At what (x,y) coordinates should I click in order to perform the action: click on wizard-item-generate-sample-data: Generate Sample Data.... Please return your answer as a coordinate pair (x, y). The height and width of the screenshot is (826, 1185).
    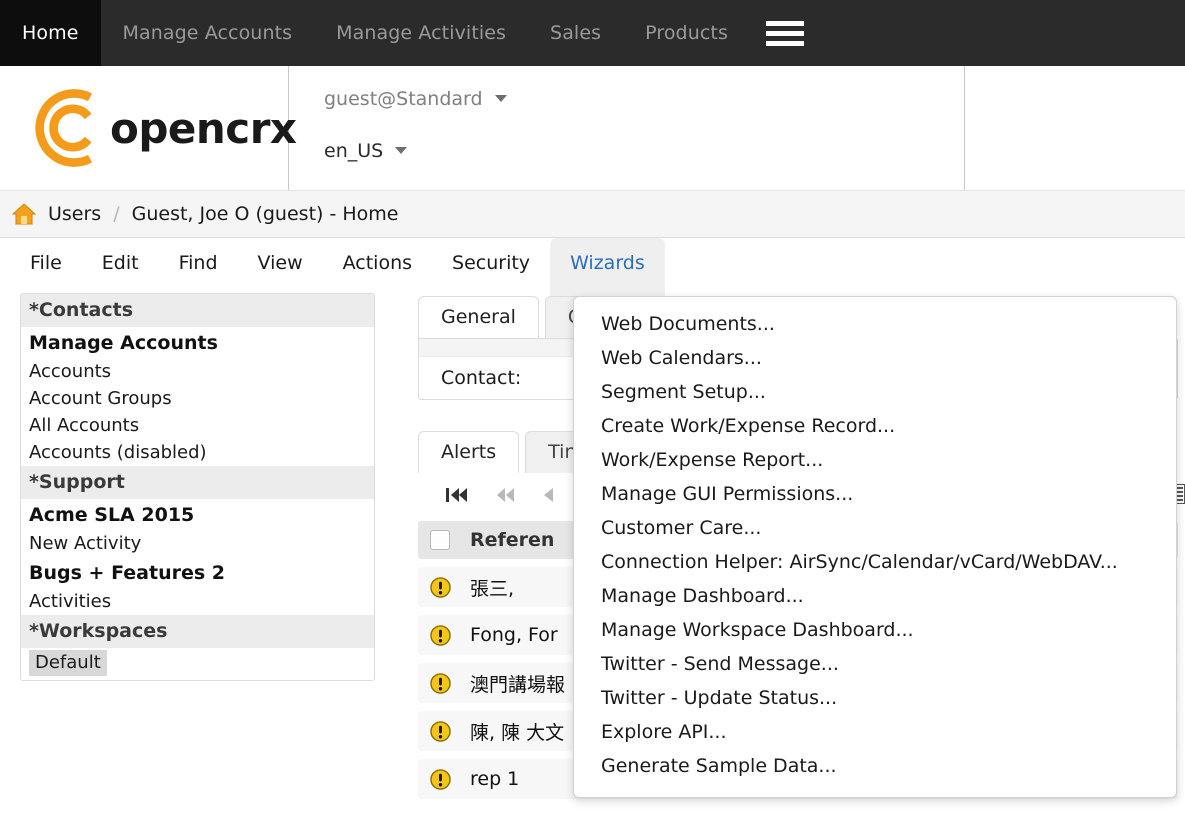
    Looking at the image, I should click on (875, 766).